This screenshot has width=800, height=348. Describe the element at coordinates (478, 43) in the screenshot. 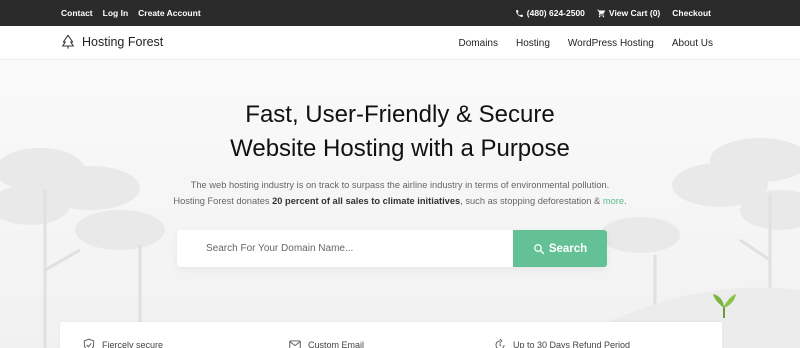

I see `nav-item-domains: Domains` at that location.